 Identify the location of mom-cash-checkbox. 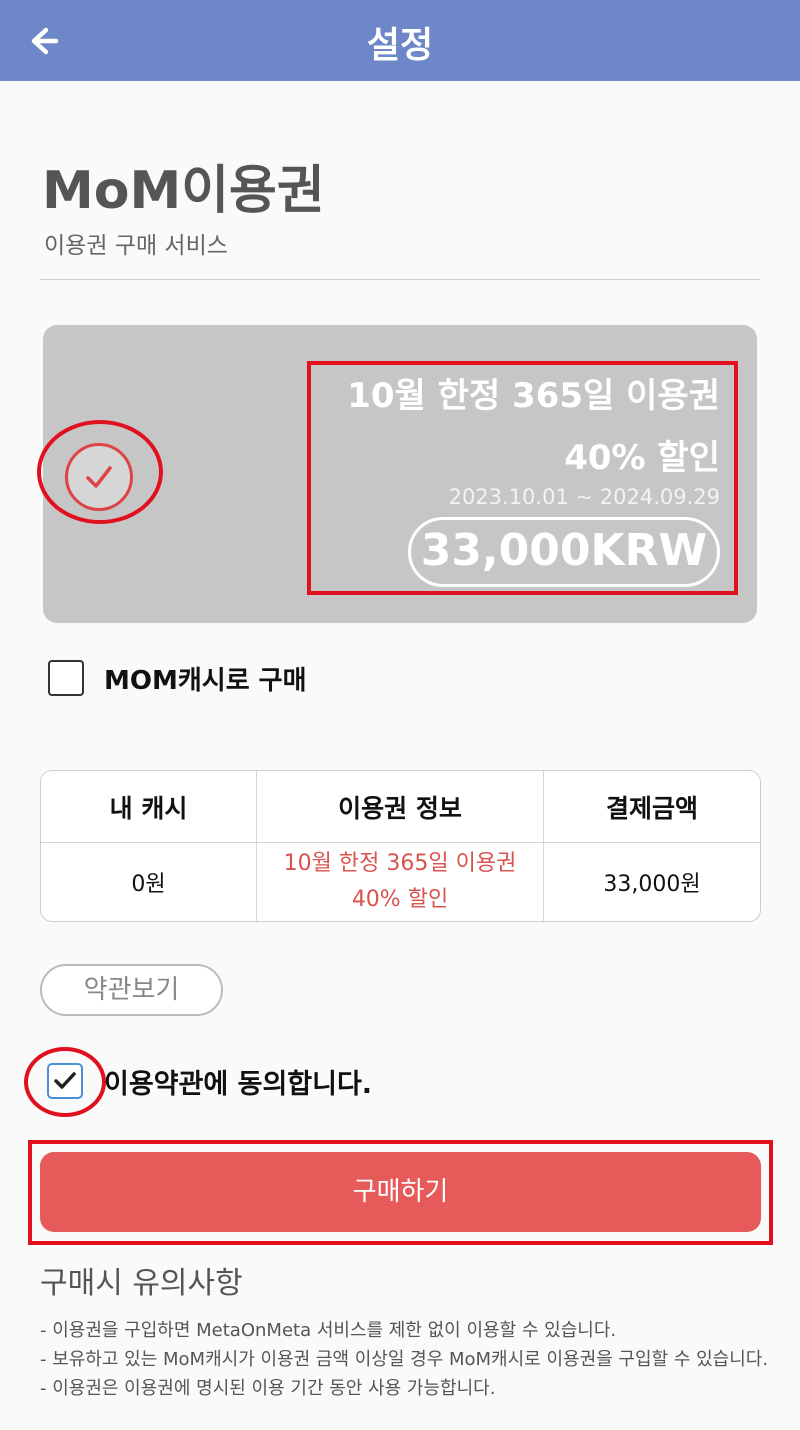
(66, 678).